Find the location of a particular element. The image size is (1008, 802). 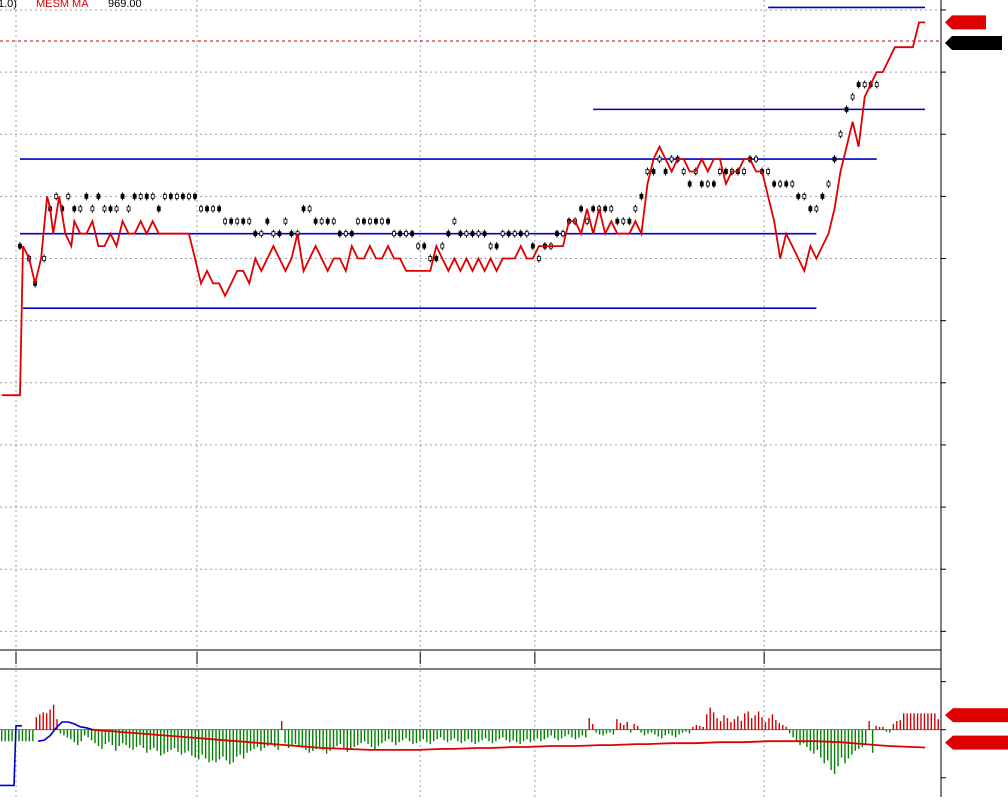

header-fragment-series: MESM MA is located at coordinates (62, 5).